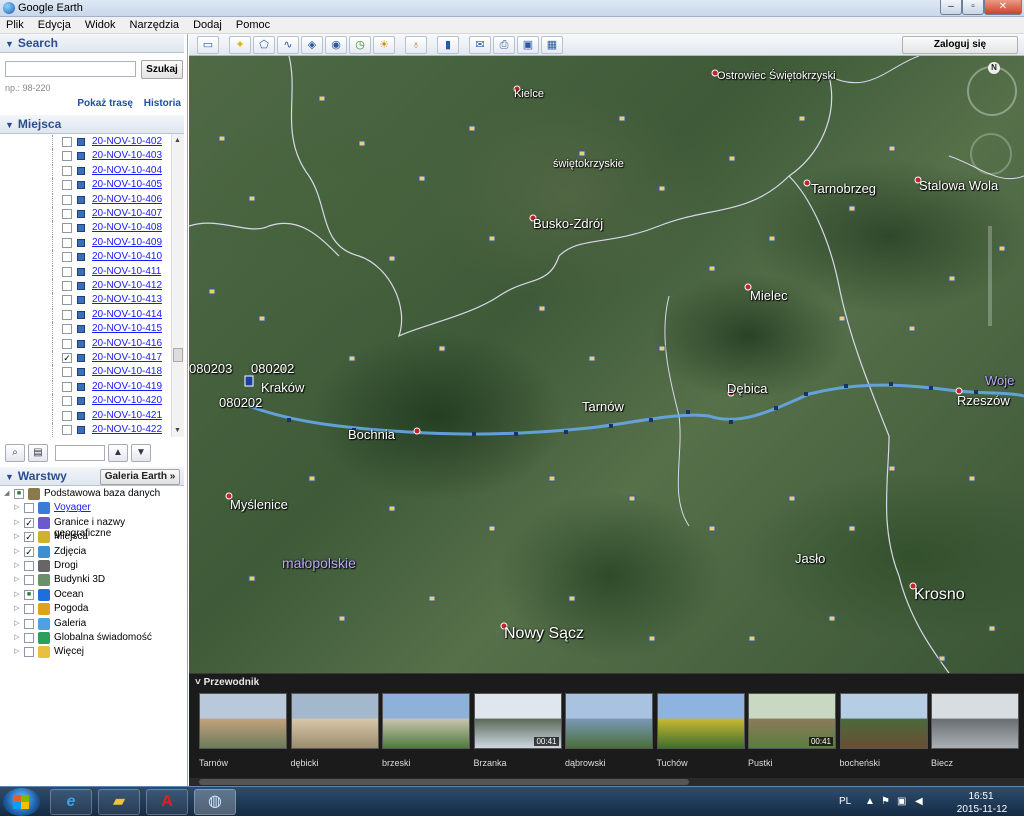 This screenshot has width=1024, height=817. What do you see at coordinates (528, 45) in the screenshot?
I see `save-image-icon: ▣` at bounding box center [528, 45].